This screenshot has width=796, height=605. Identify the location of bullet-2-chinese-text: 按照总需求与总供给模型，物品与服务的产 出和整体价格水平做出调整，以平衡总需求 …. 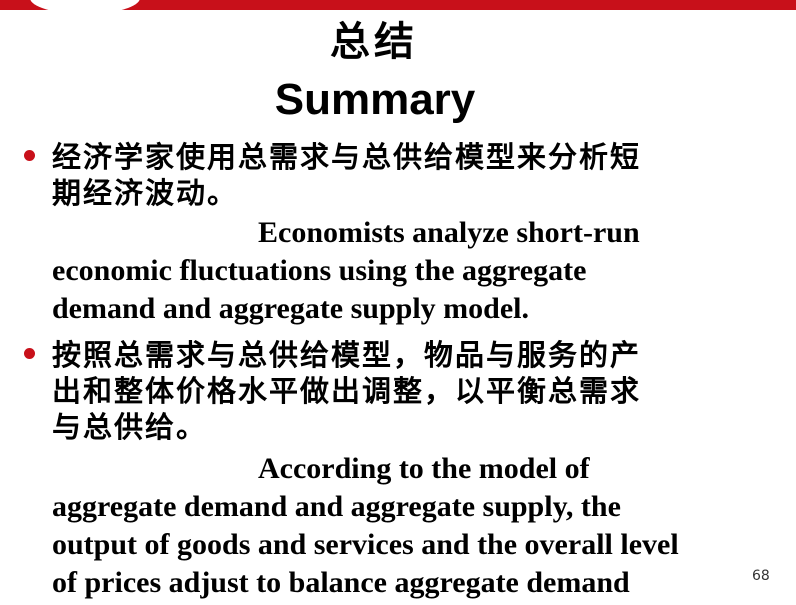
(347, 391).